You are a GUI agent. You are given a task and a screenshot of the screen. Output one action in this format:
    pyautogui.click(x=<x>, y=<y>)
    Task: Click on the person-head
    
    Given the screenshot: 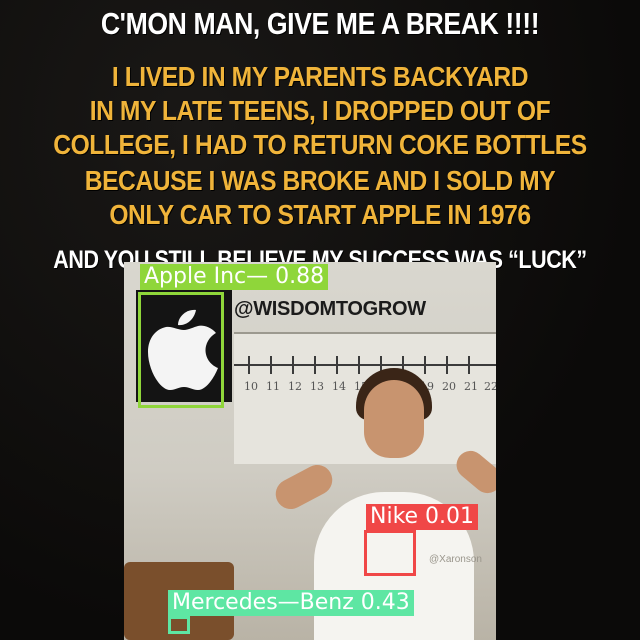 What is the action you would take?
    pyautogui.click(x=394, y=419)
    